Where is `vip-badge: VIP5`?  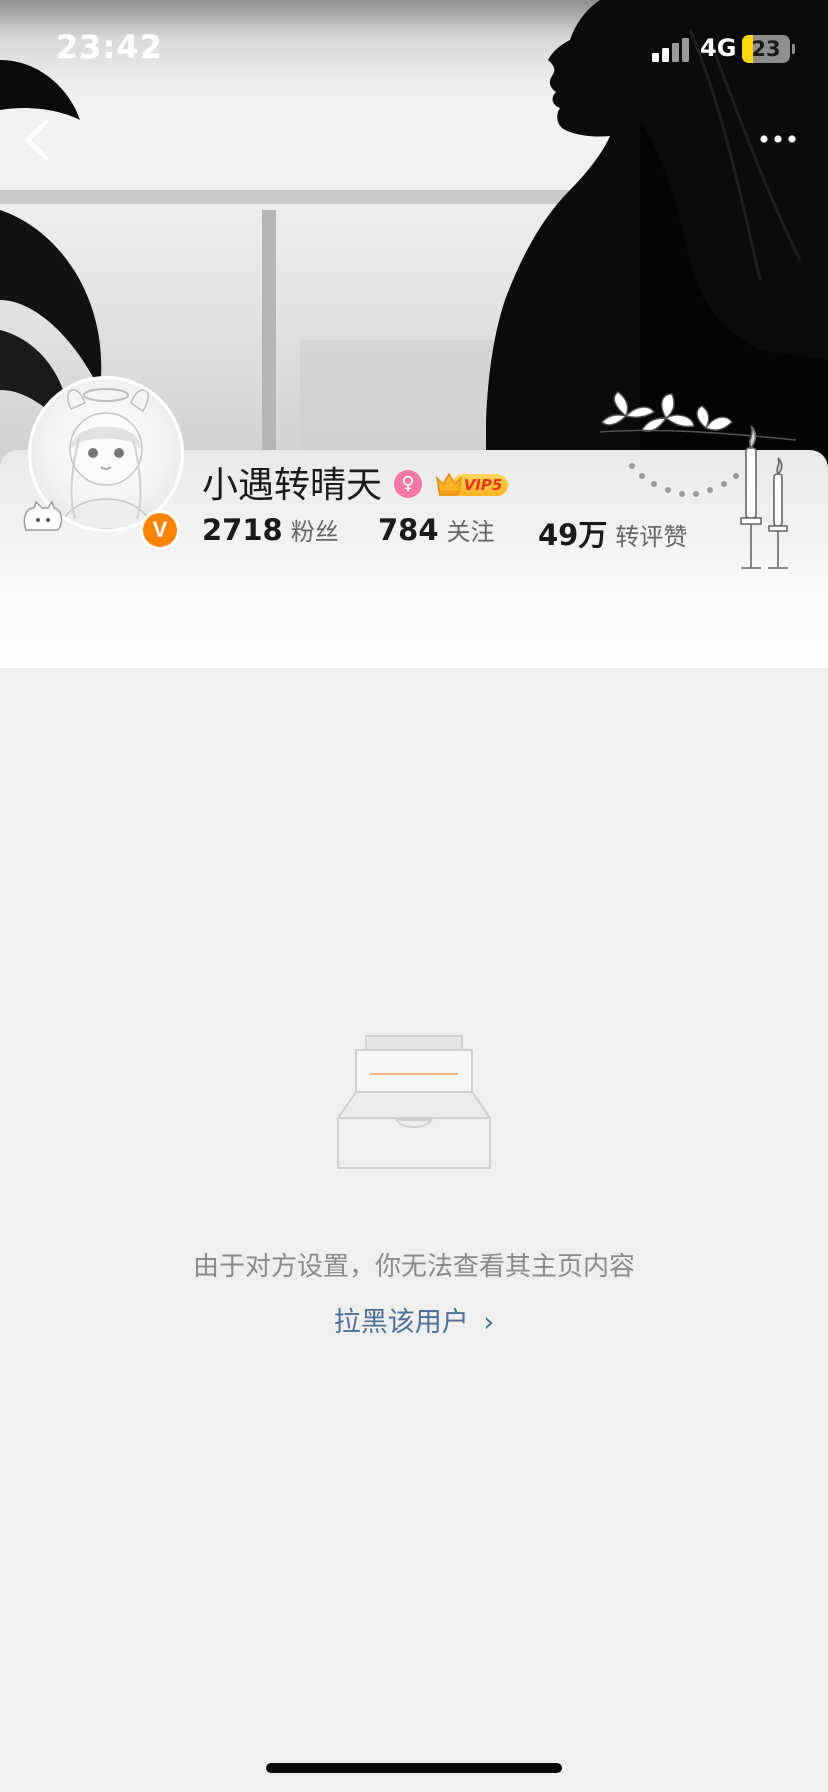 vip-badge: VIP5 is located at coordinates (472, 484).